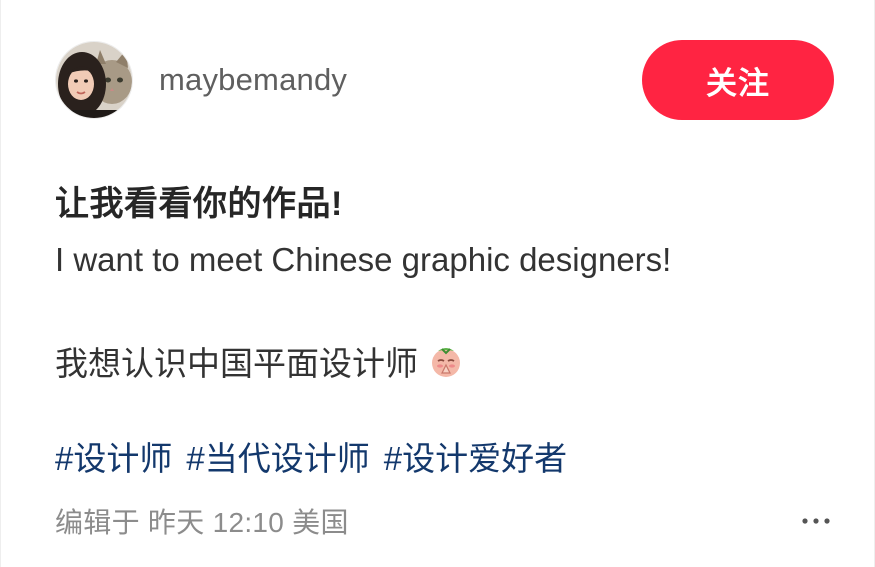 The image size is (875, 567). Describe the element at coordinates (320, 522) in the screenshot. I see `post-location: 美国` at that location.